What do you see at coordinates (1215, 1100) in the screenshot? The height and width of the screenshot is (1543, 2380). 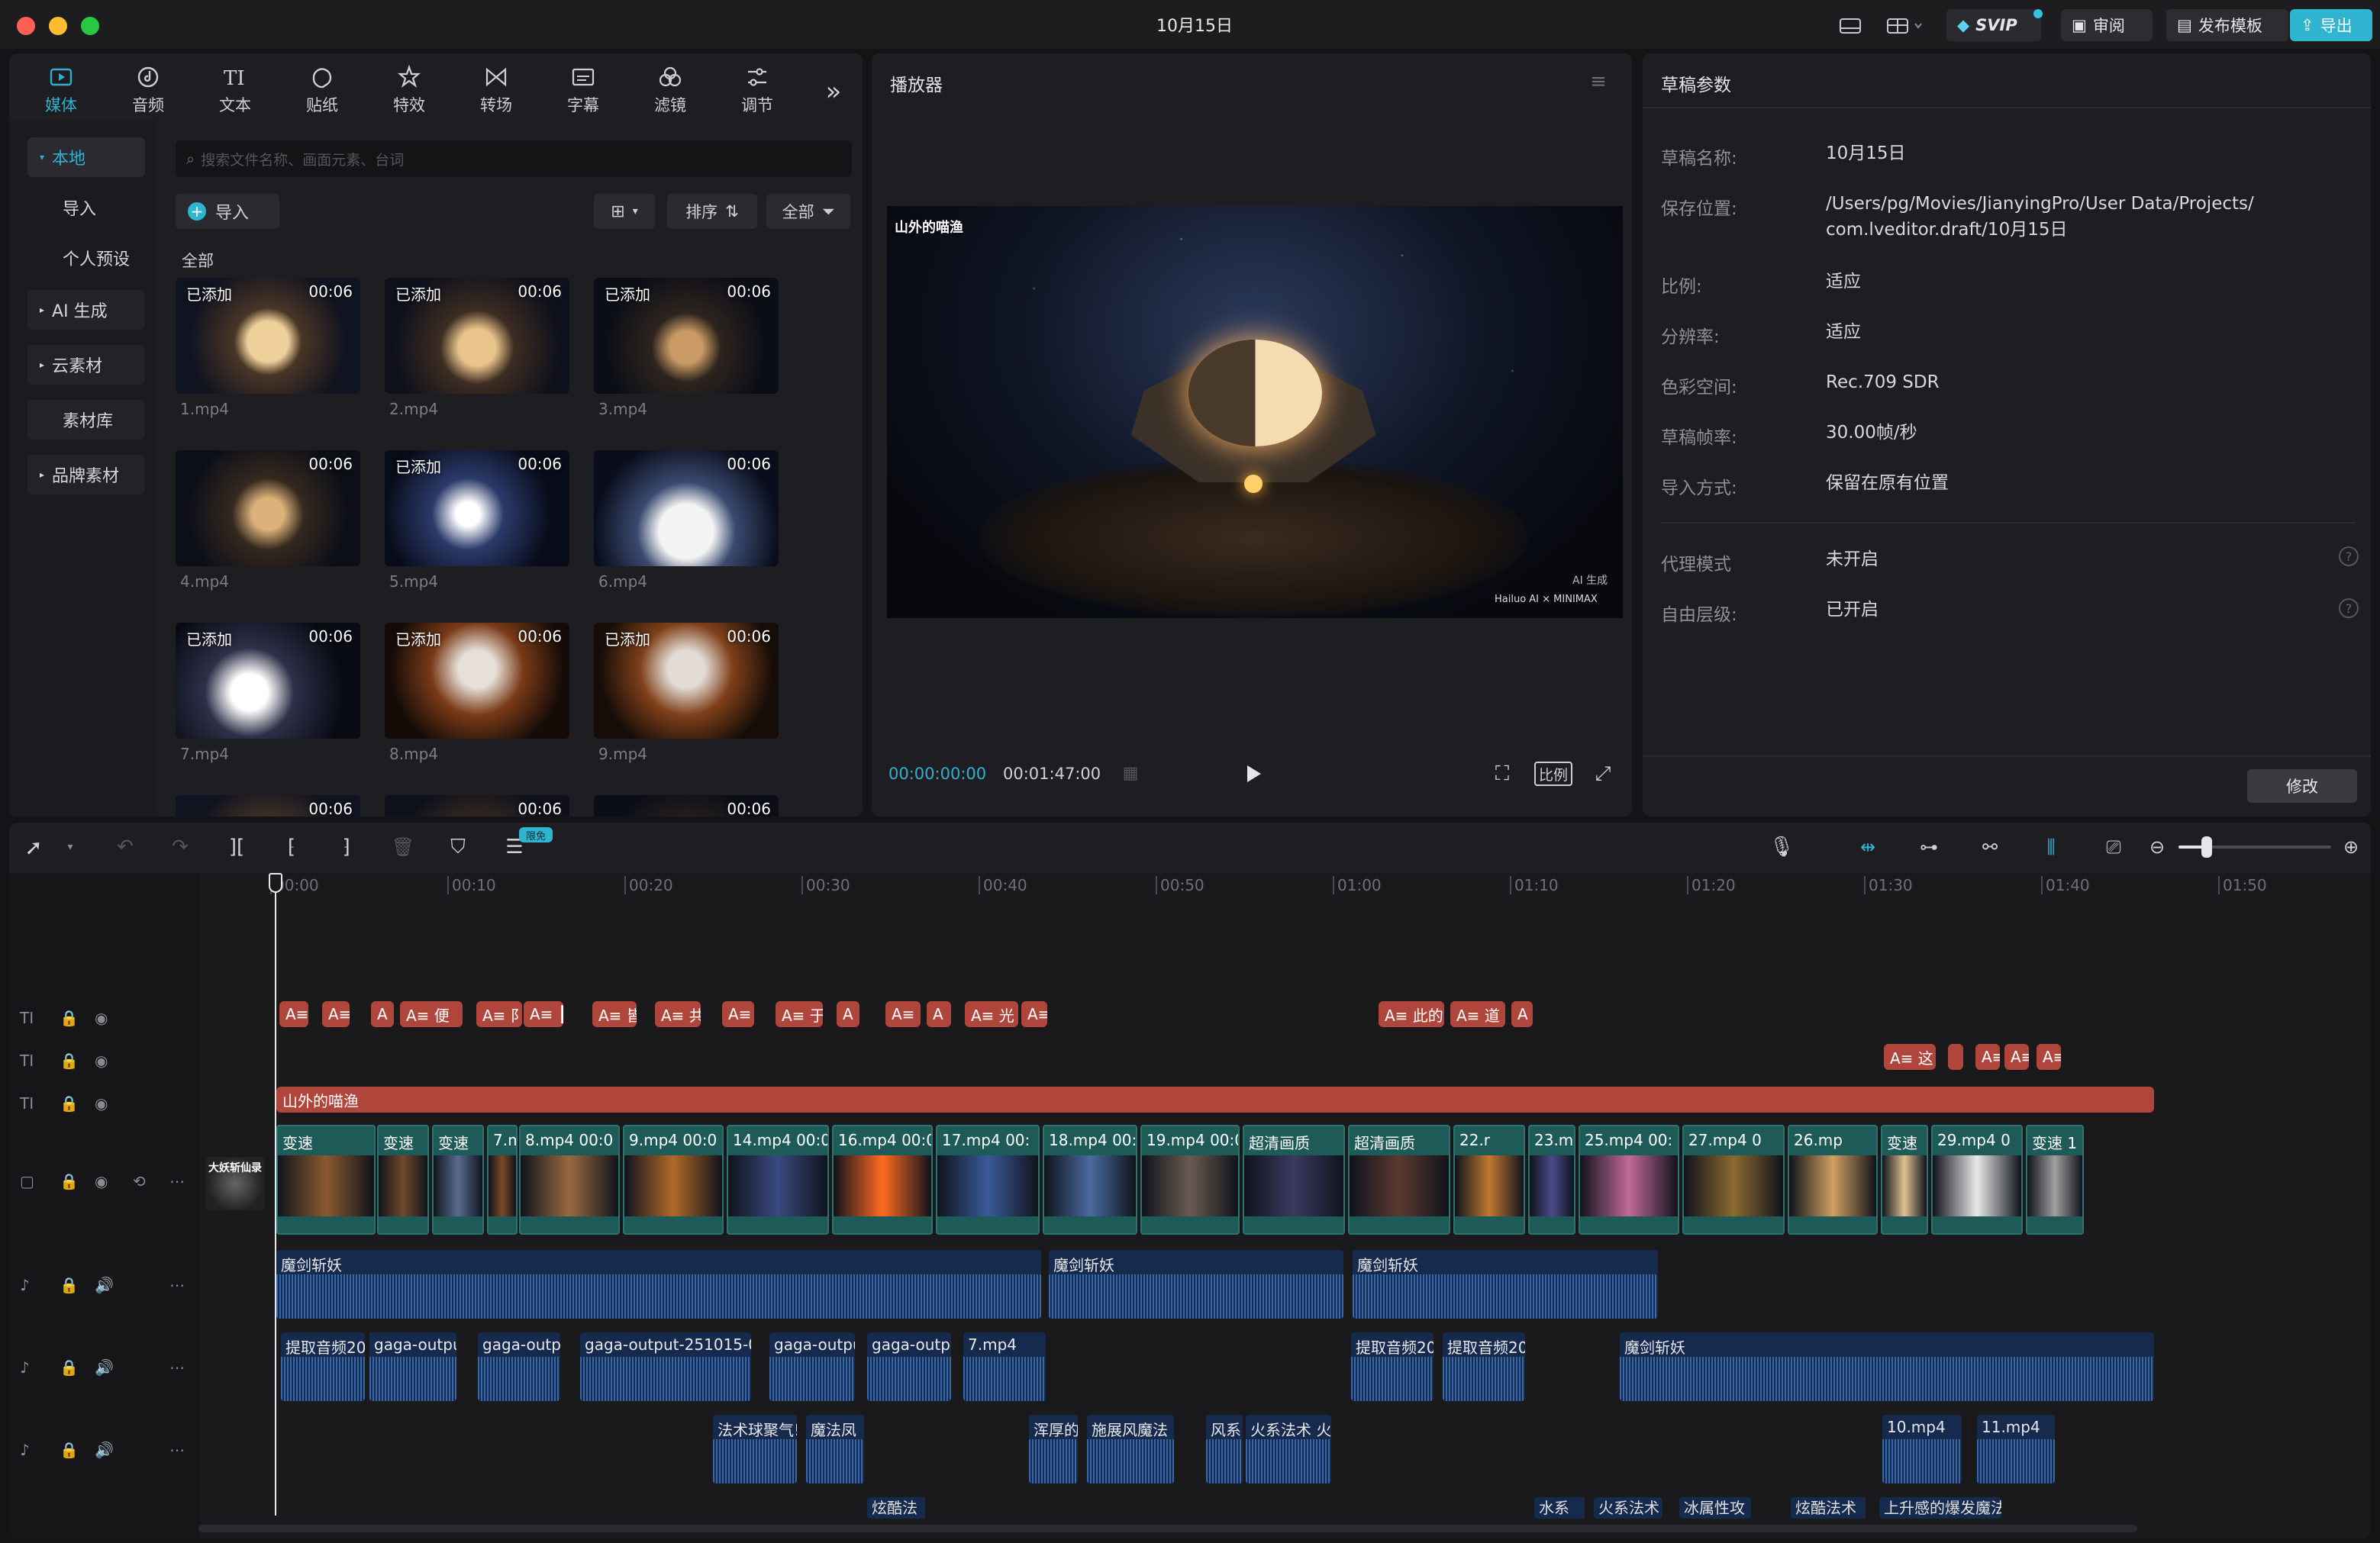 I see `subtitle-clip: 山外的喵渔` at bounding box center [1215, 1100].